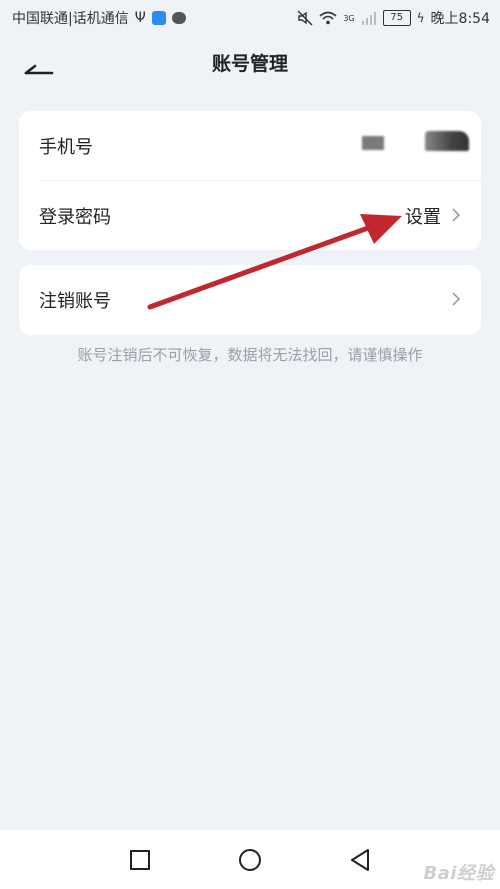 Image resolution: width=500 pixels, height=889 pixels. Describe the element at coordinates (66, 147) in the screenshot. I see `phone-label: 手机号` at that location.